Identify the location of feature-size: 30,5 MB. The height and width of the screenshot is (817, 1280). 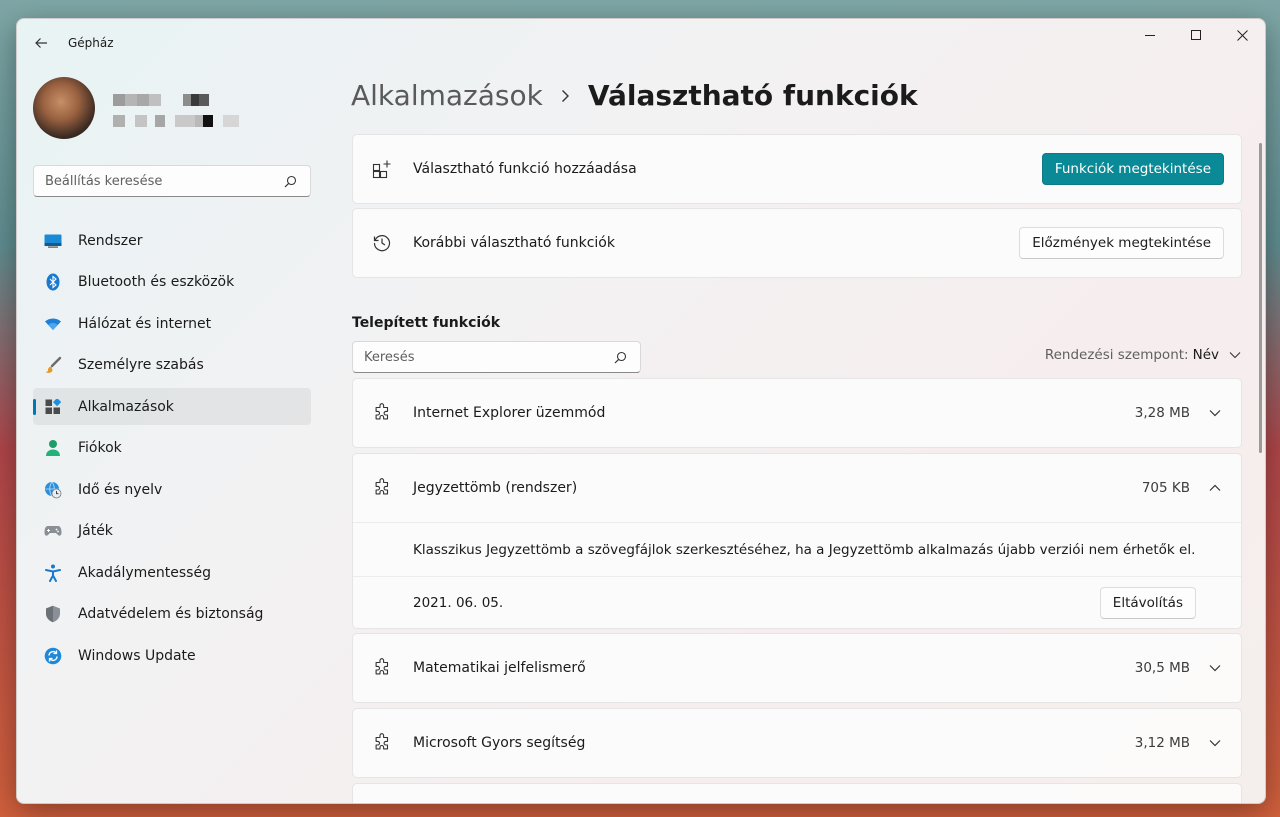
(1162, 668).